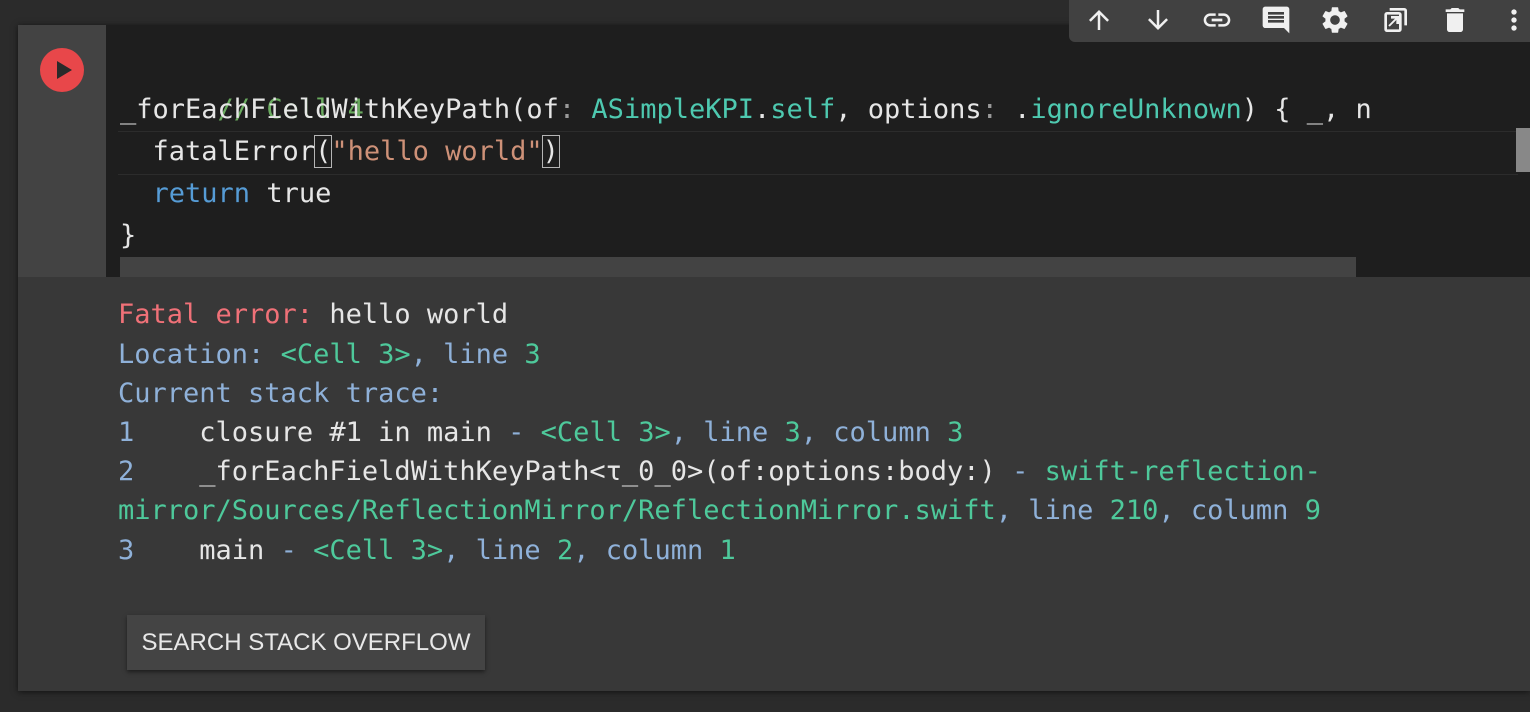  What do you see at coordinates (1099, 20) in the screenshot?
I see `arrow-up-icon` at bounding box center [1099, 20].